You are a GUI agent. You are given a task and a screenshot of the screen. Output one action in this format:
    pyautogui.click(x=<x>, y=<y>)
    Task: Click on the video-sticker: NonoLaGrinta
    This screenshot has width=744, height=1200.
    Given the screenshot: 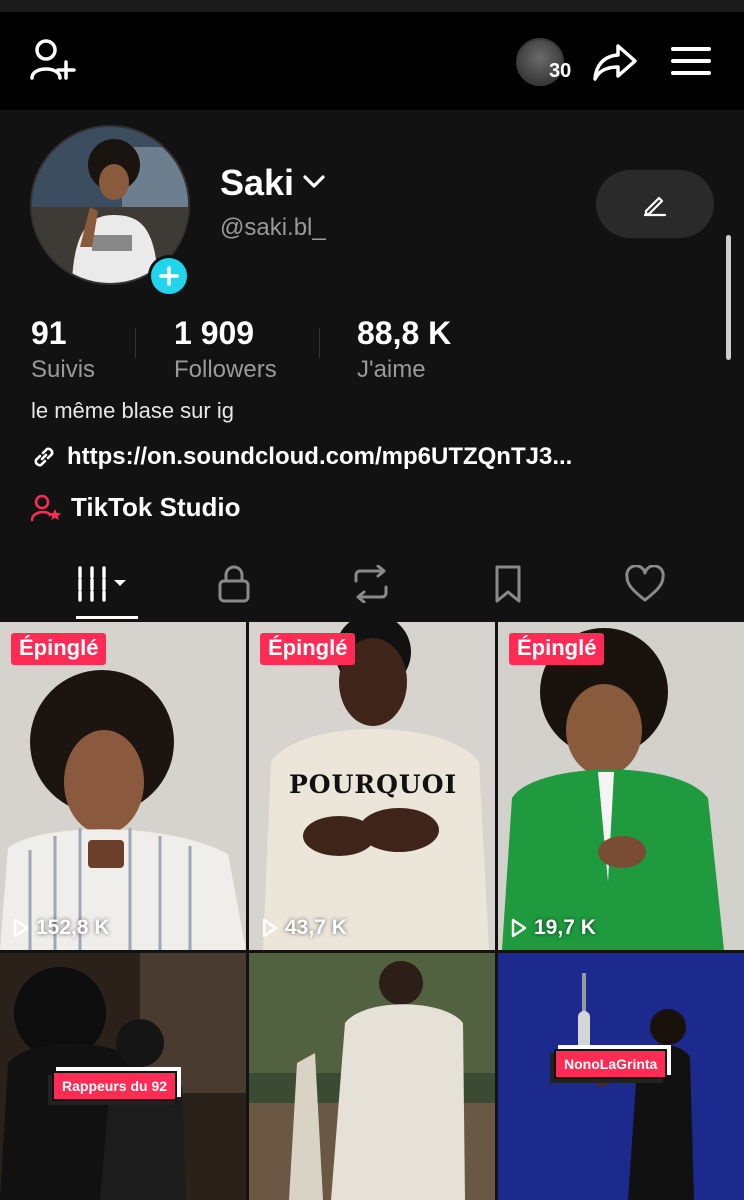 What is the action you would take?
    pyautogui.click(x=611, y=1064)
    